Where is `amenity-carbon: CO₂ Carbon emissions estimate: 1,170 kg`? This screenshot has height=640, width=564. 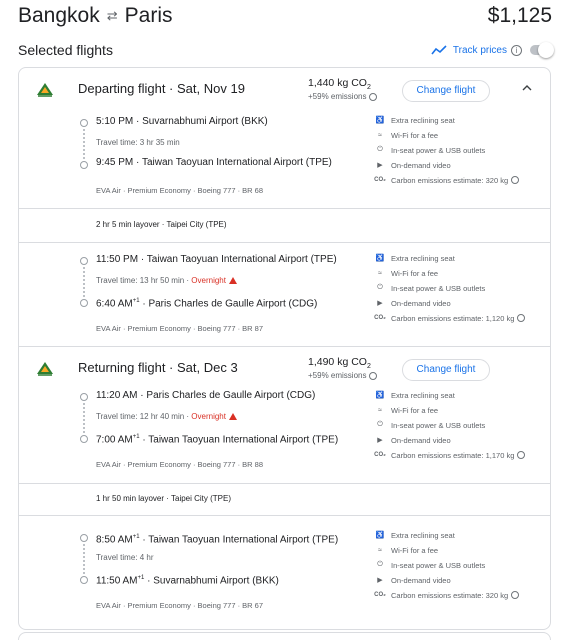
amenity-carbon: CO₂ Carbon emissions estimate: 1,170 kg is located at coordinates (450, 455).